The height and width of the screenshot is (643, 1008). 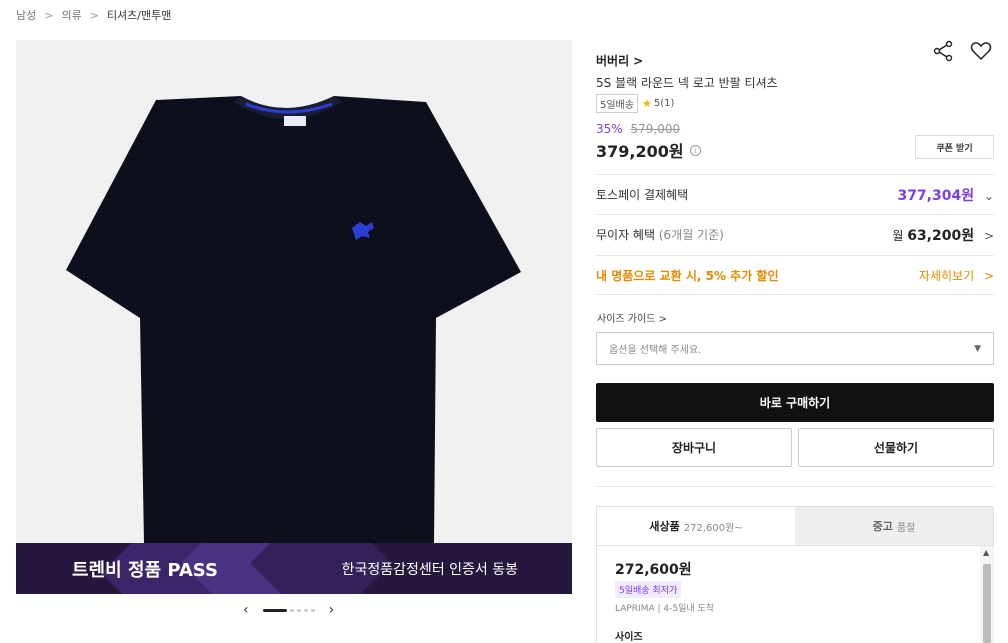 What do you see at coordinates (981, 51) in the screenshot?
I see `heart-icon` at bounding box center [981, 51].